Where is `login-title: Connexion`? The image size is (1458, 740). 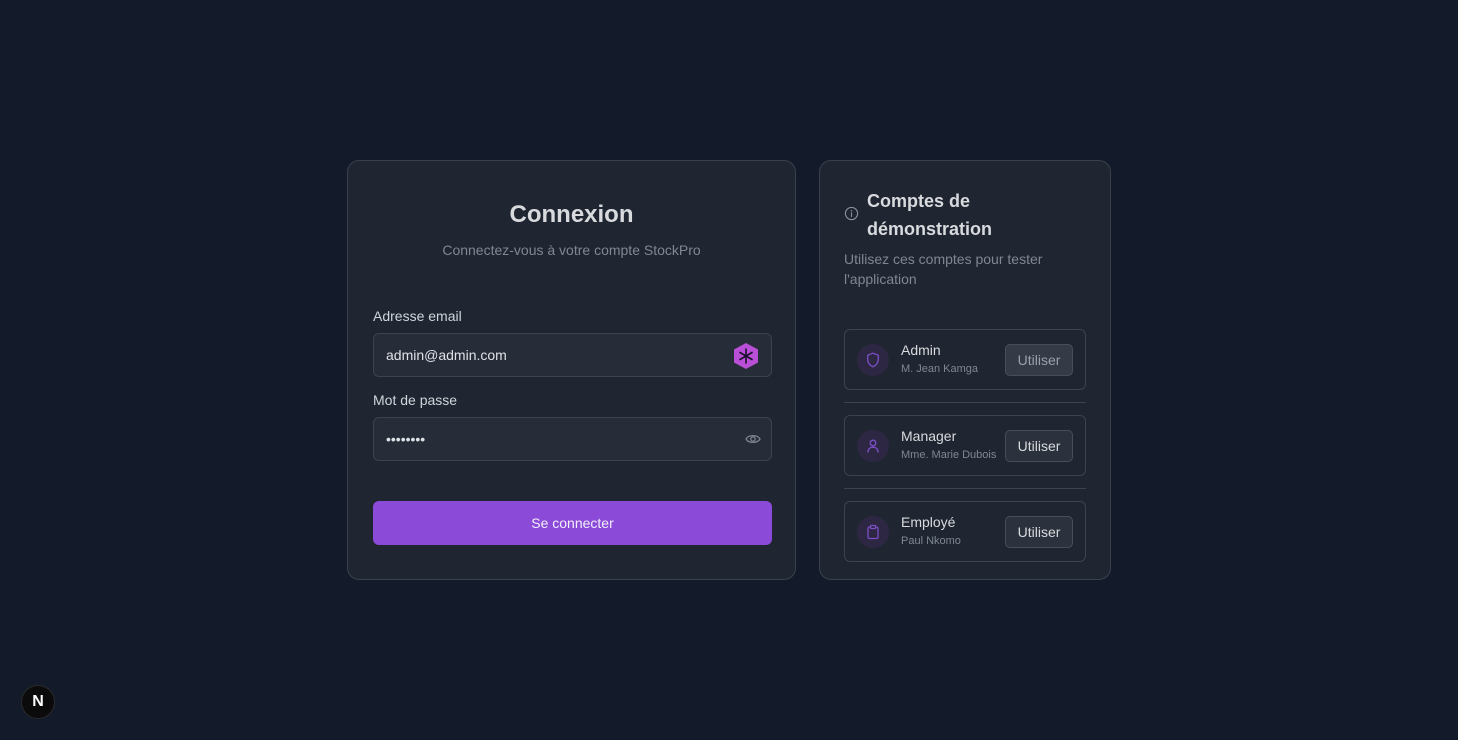 login-title: Connexion is located at coordinates (571, 214).